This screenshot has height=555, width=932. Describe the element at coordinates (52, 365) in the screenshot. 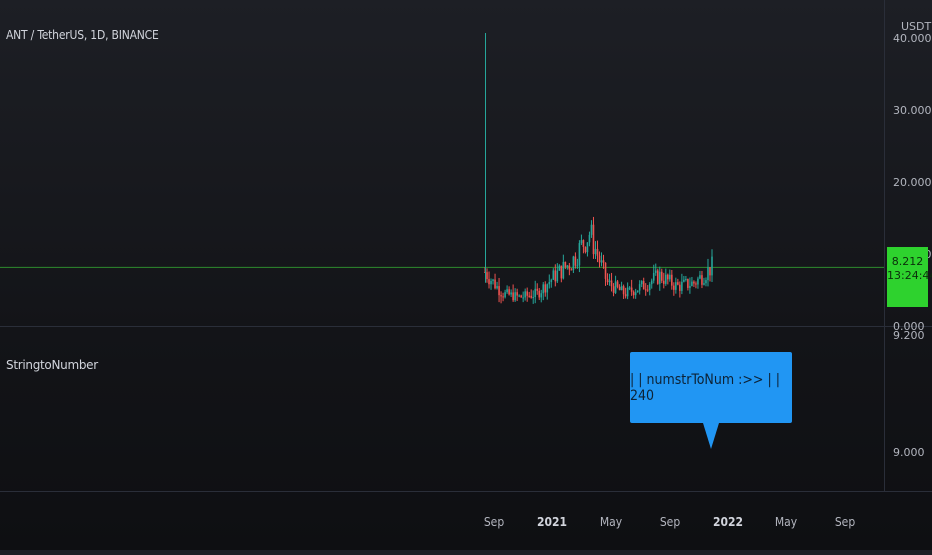

I see `indicator-name: StringtoNumber` at that location.